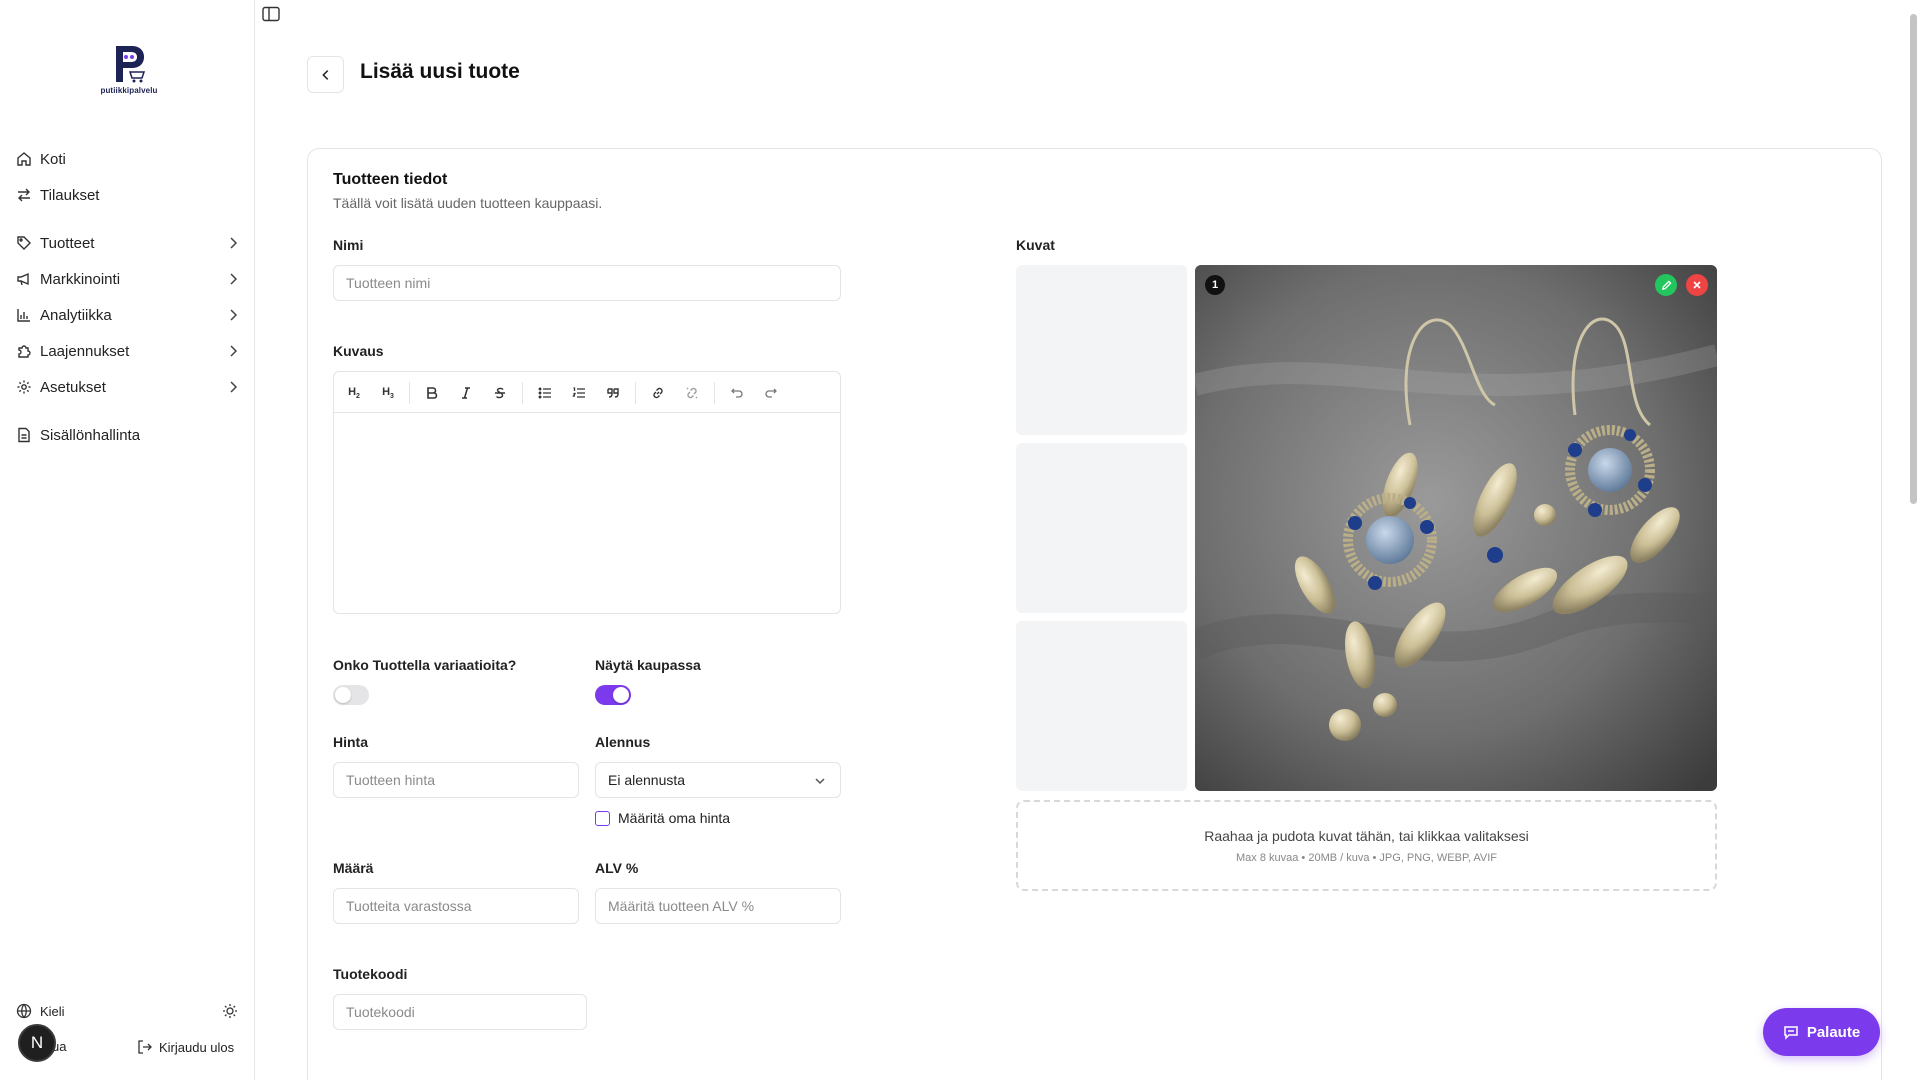 The image size is (1920, 1080). What do you see at coordinates (617, 868) in the screenshot?
I see `vat-label: ALV %` at bounding box center [617, 868].